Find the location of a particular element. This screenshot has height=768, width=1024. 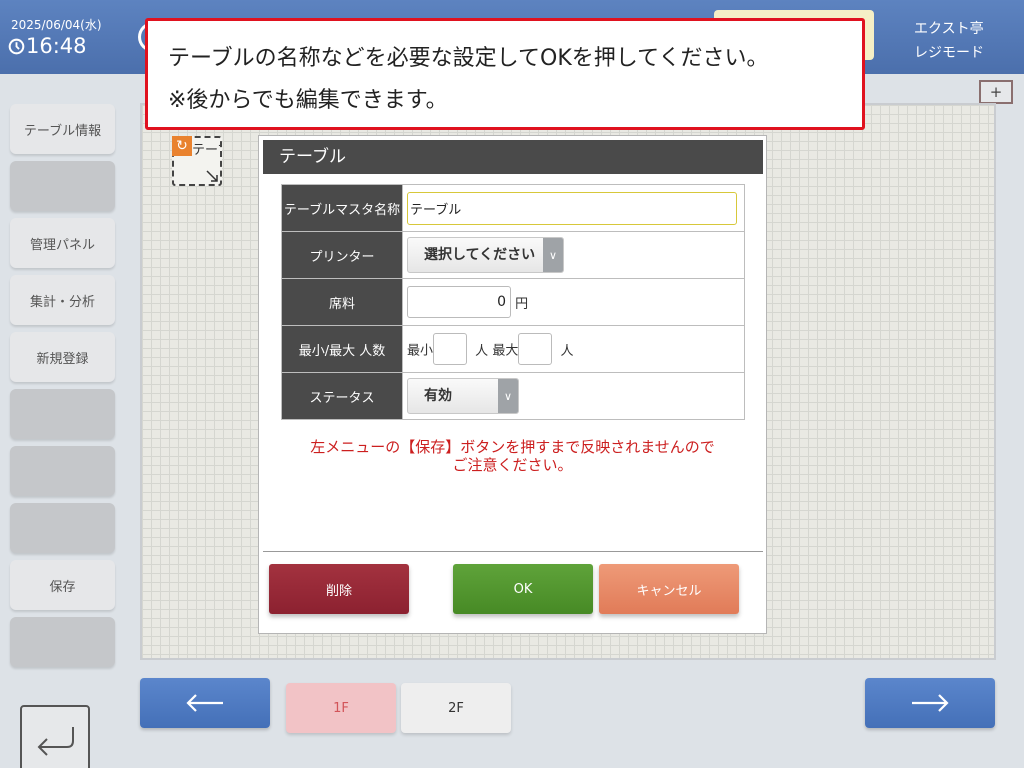

table-item: ↻ テーブル is located at coordinates (197, 161).